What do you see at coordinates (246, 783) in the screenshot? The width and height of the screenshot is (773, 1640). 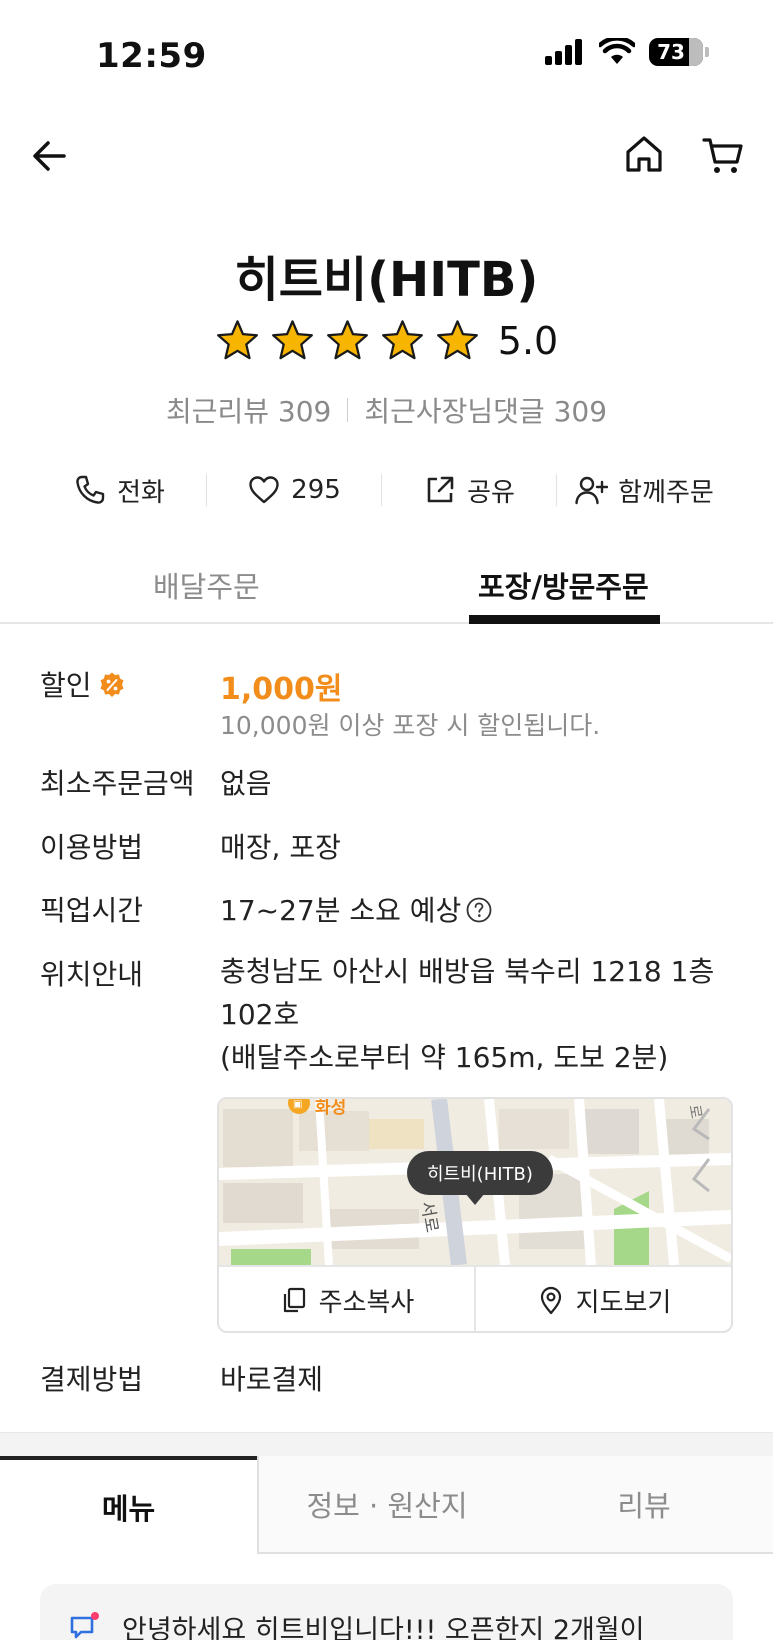 I see `min-order-value: 없음` at bounding box center [246, 783].